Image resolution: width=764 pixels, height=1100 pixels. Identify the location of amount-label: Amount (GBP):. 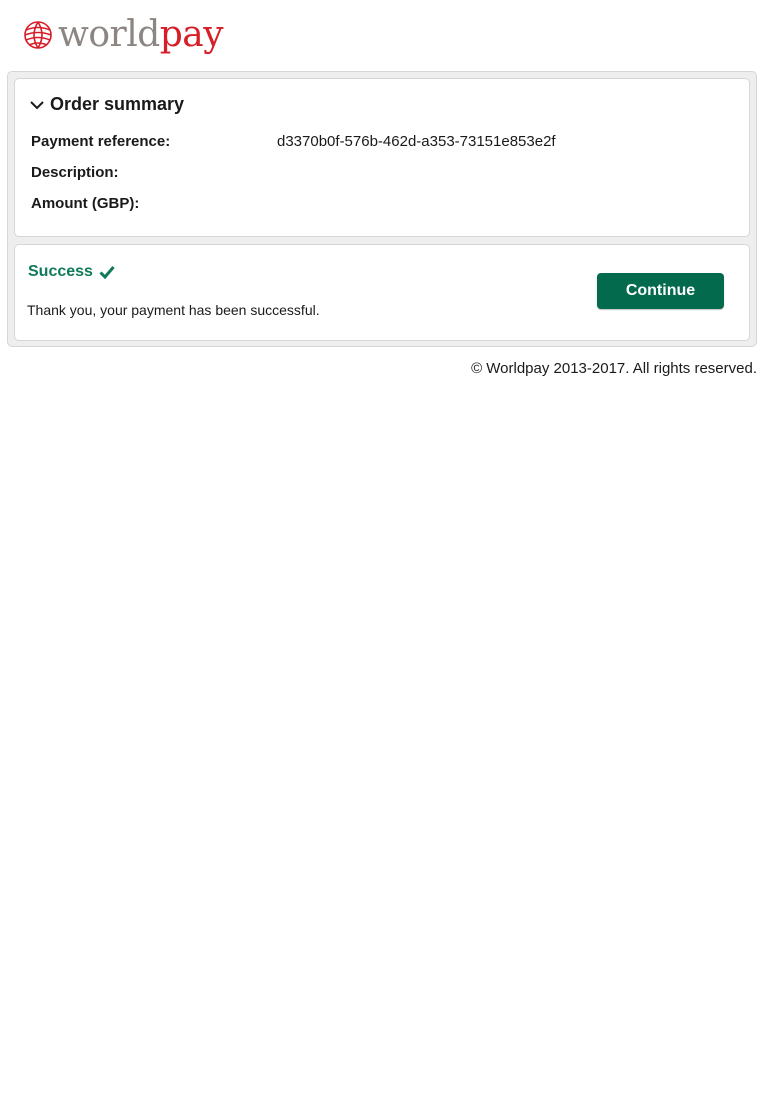
(85, 203).